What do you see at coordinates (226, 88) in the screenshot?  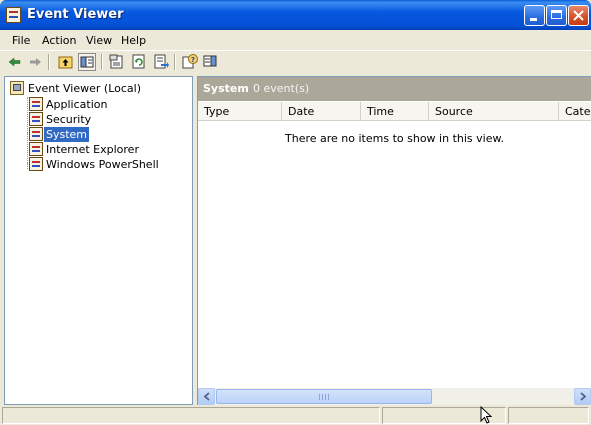 I see `list-title: System` at bounding box center [226, 88].